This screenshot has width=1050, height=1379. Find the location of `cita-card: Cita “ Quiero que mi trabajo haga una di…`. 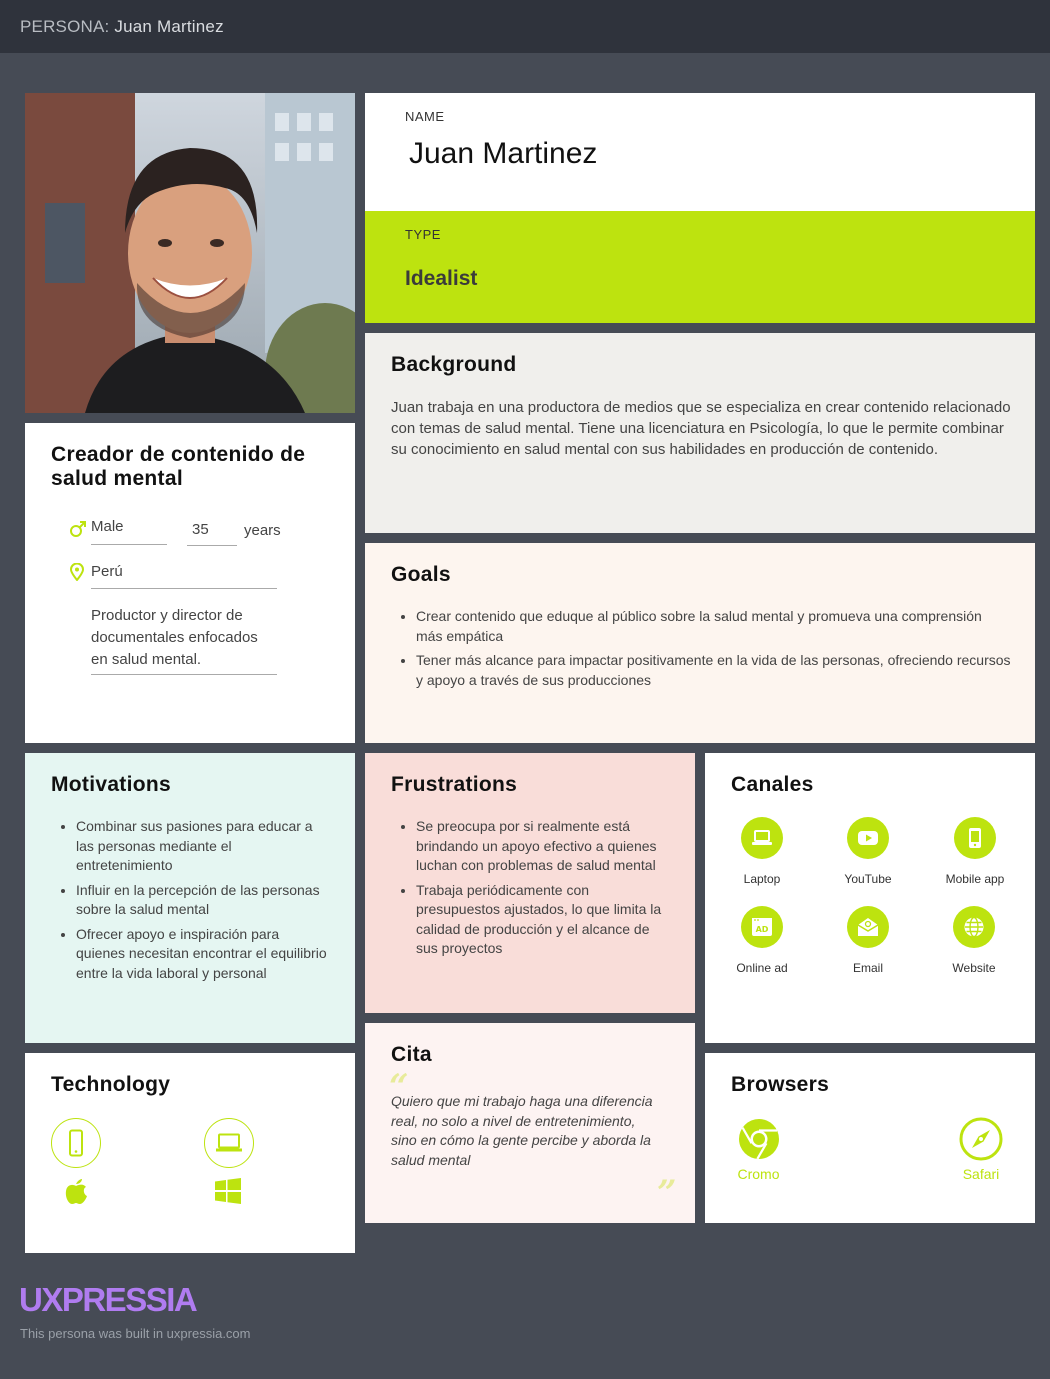

cita-card: Cita “ Quiero que mi trabajo haga una di… is located at coordinates (530, 1123).